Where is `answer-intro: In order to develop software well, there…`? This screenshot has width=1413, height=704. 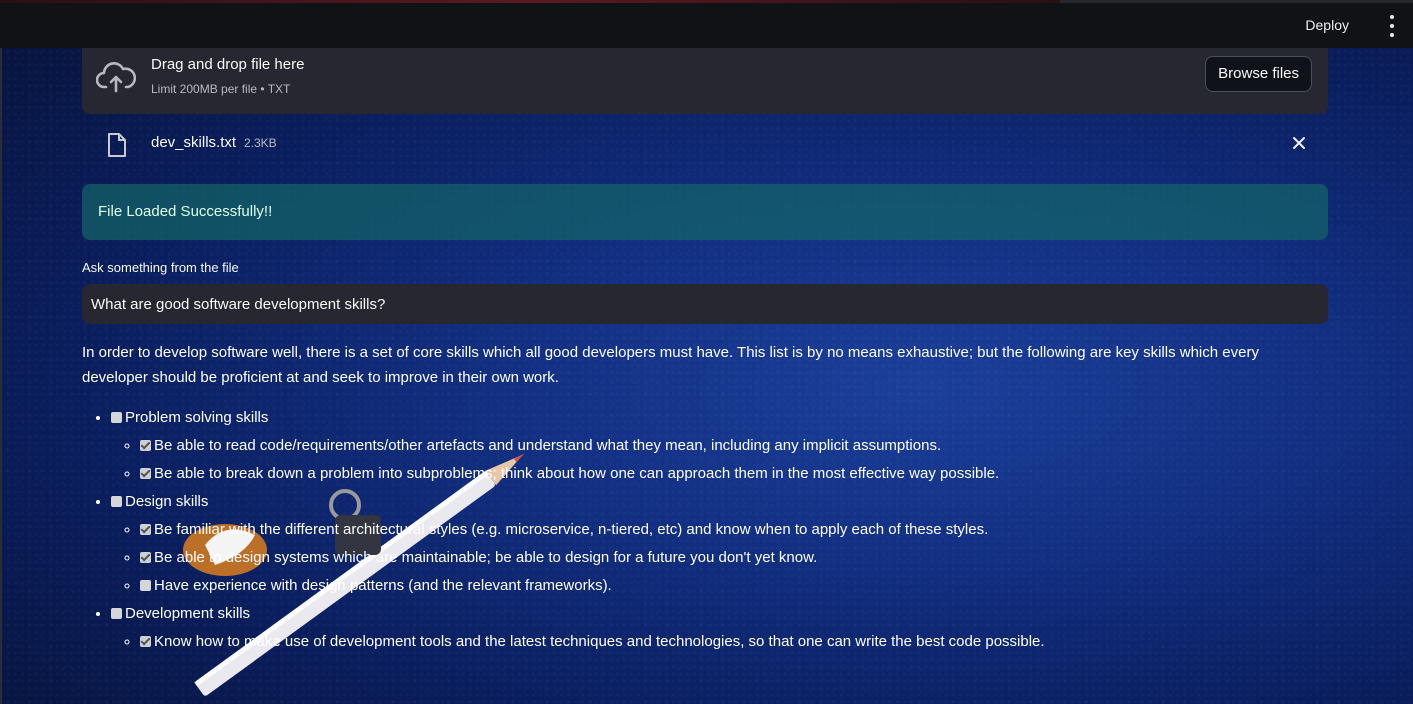 answer-intro: In order to develop software well, there… is located at coordinates (670, 365).